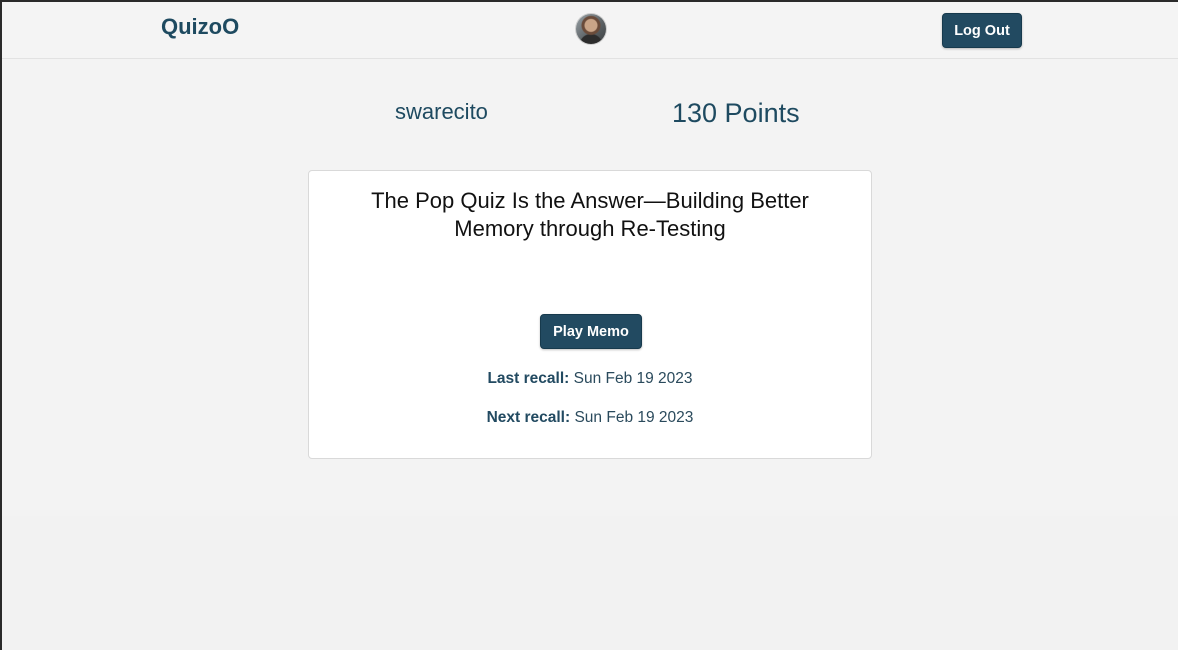 Image resolution: width=1178 pixels, height=650 pixels. What do you see at coordinates (633, 378) in the screenshot?
I see `last-recall-value: Sun Feb 19 2023` at bounding box center [633, 378].